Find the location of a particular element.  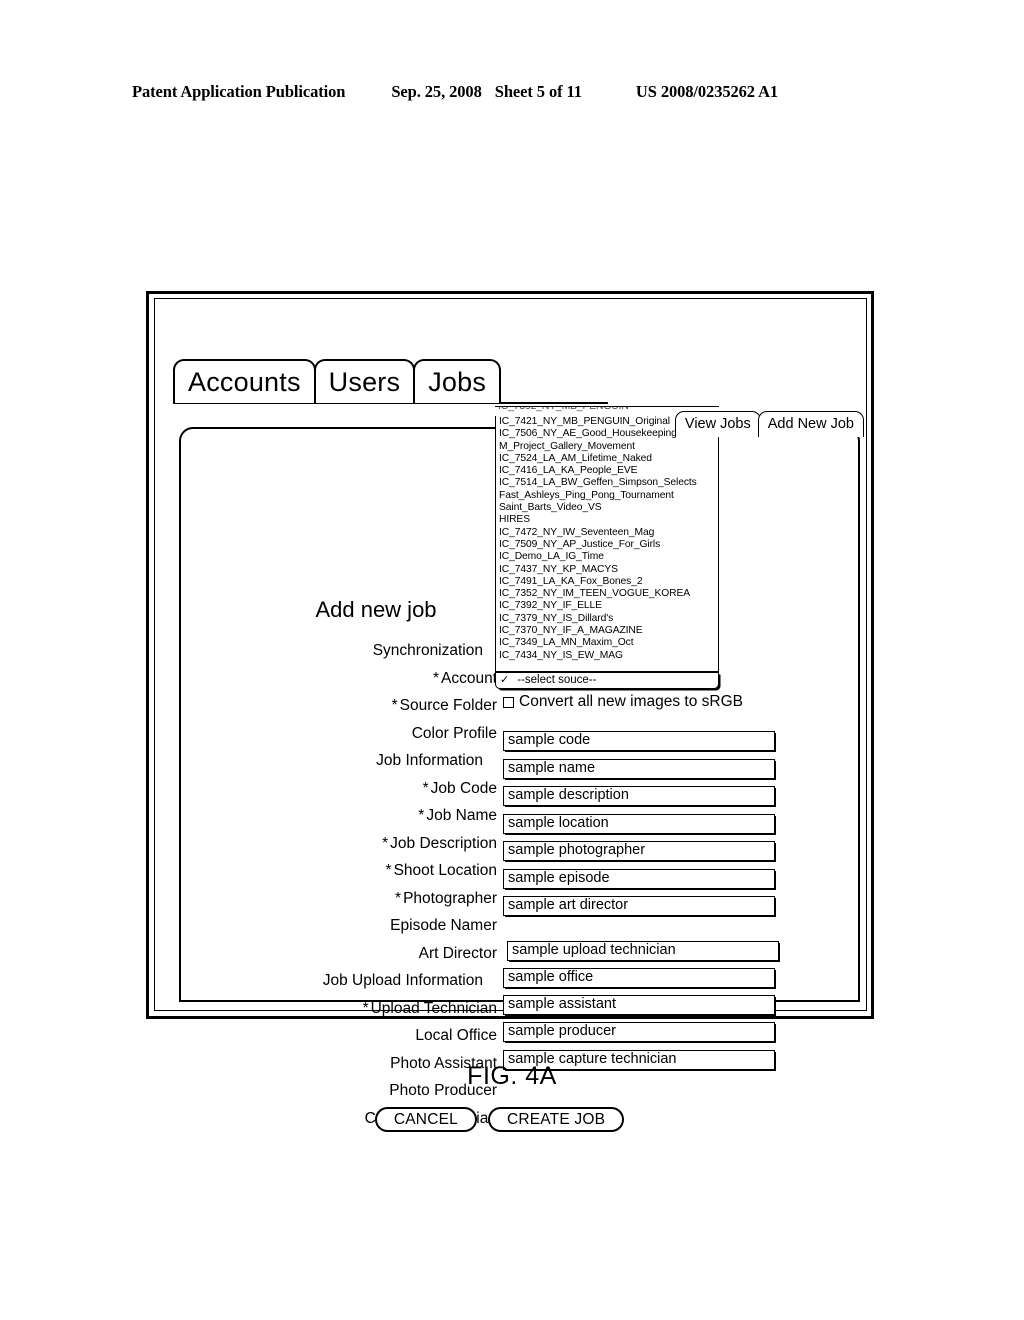

tab-jobs-label: Jobs is located at coordinates (457, 381).